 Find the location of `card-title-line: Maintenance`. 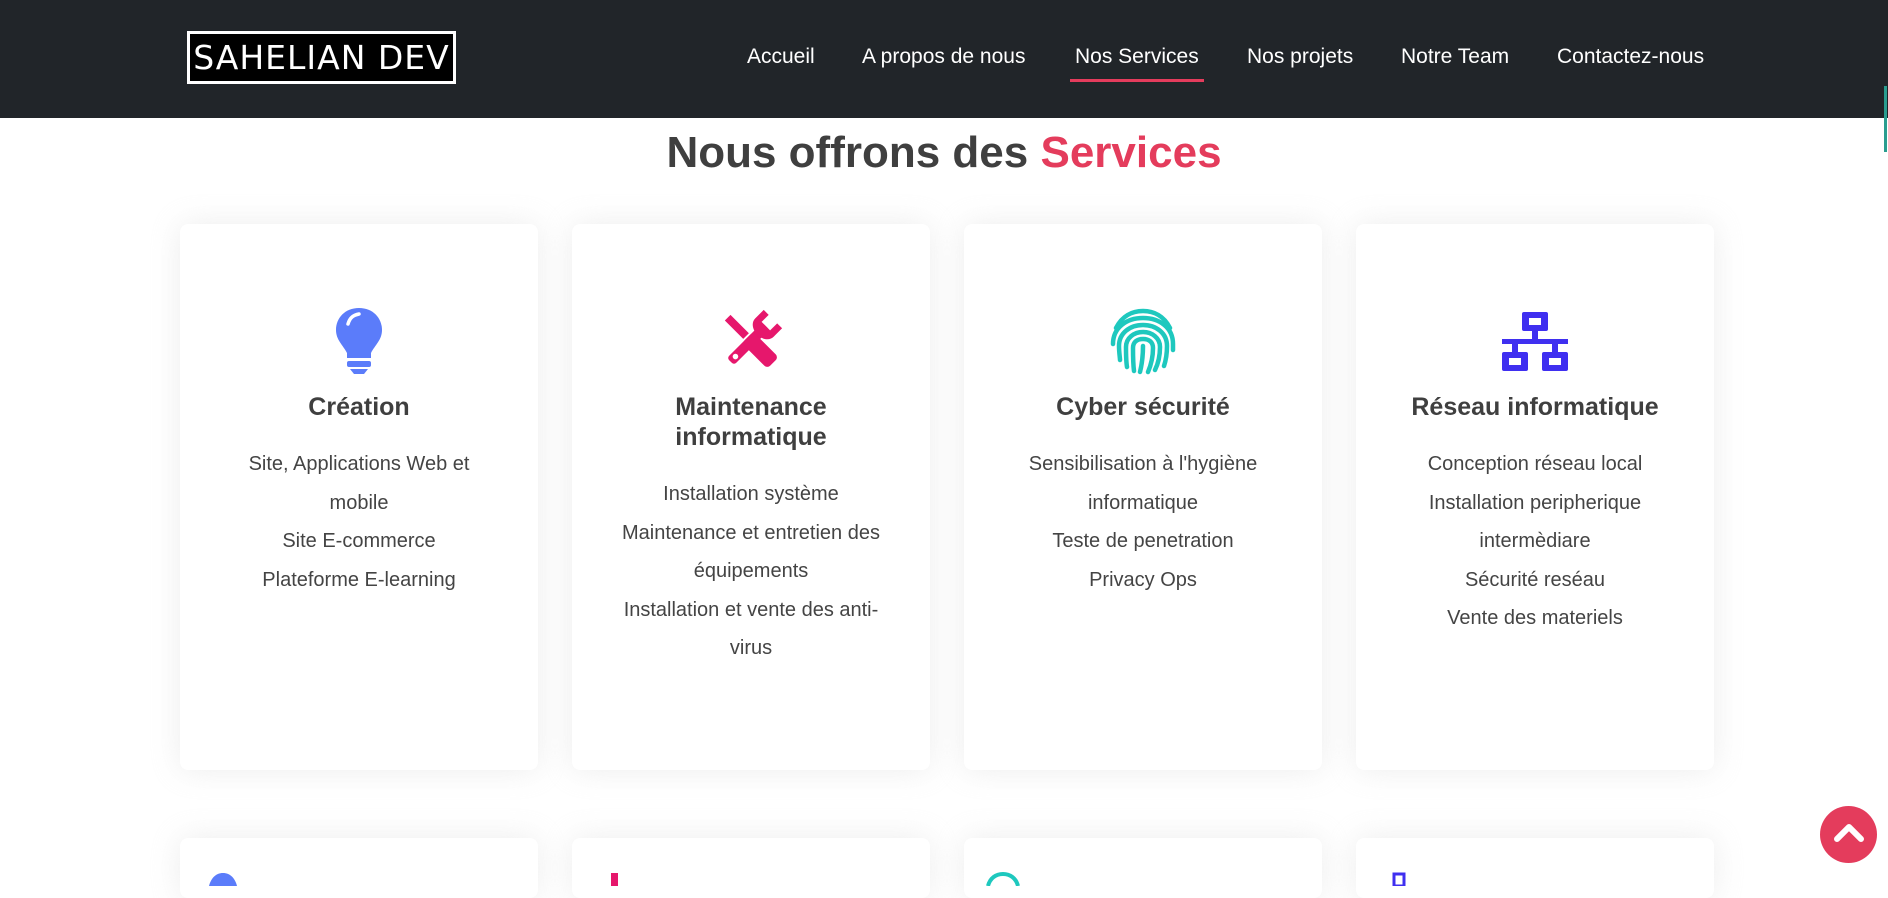

card-title-line: Maintenance is located at coordinates (751, 407).